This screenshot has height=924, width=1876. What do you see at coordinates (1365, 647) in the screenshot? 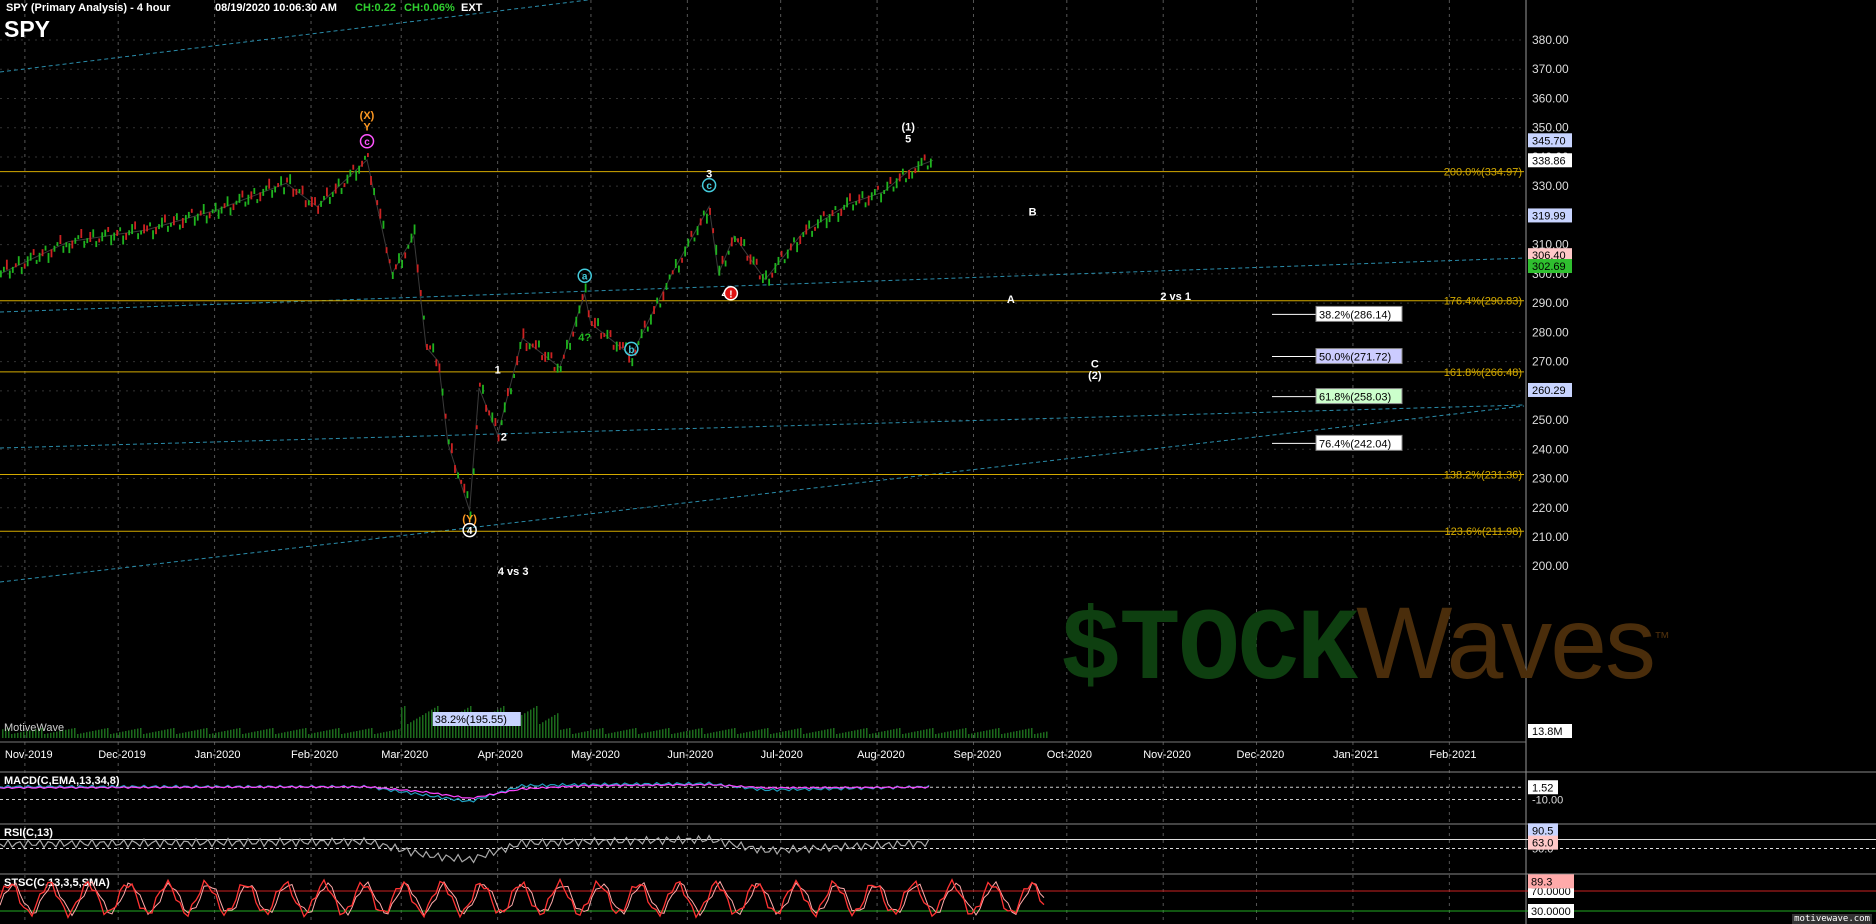
I see `stockwaves-watermark-logo: $TOCKWaves™` at bounding box center [1365, 647].